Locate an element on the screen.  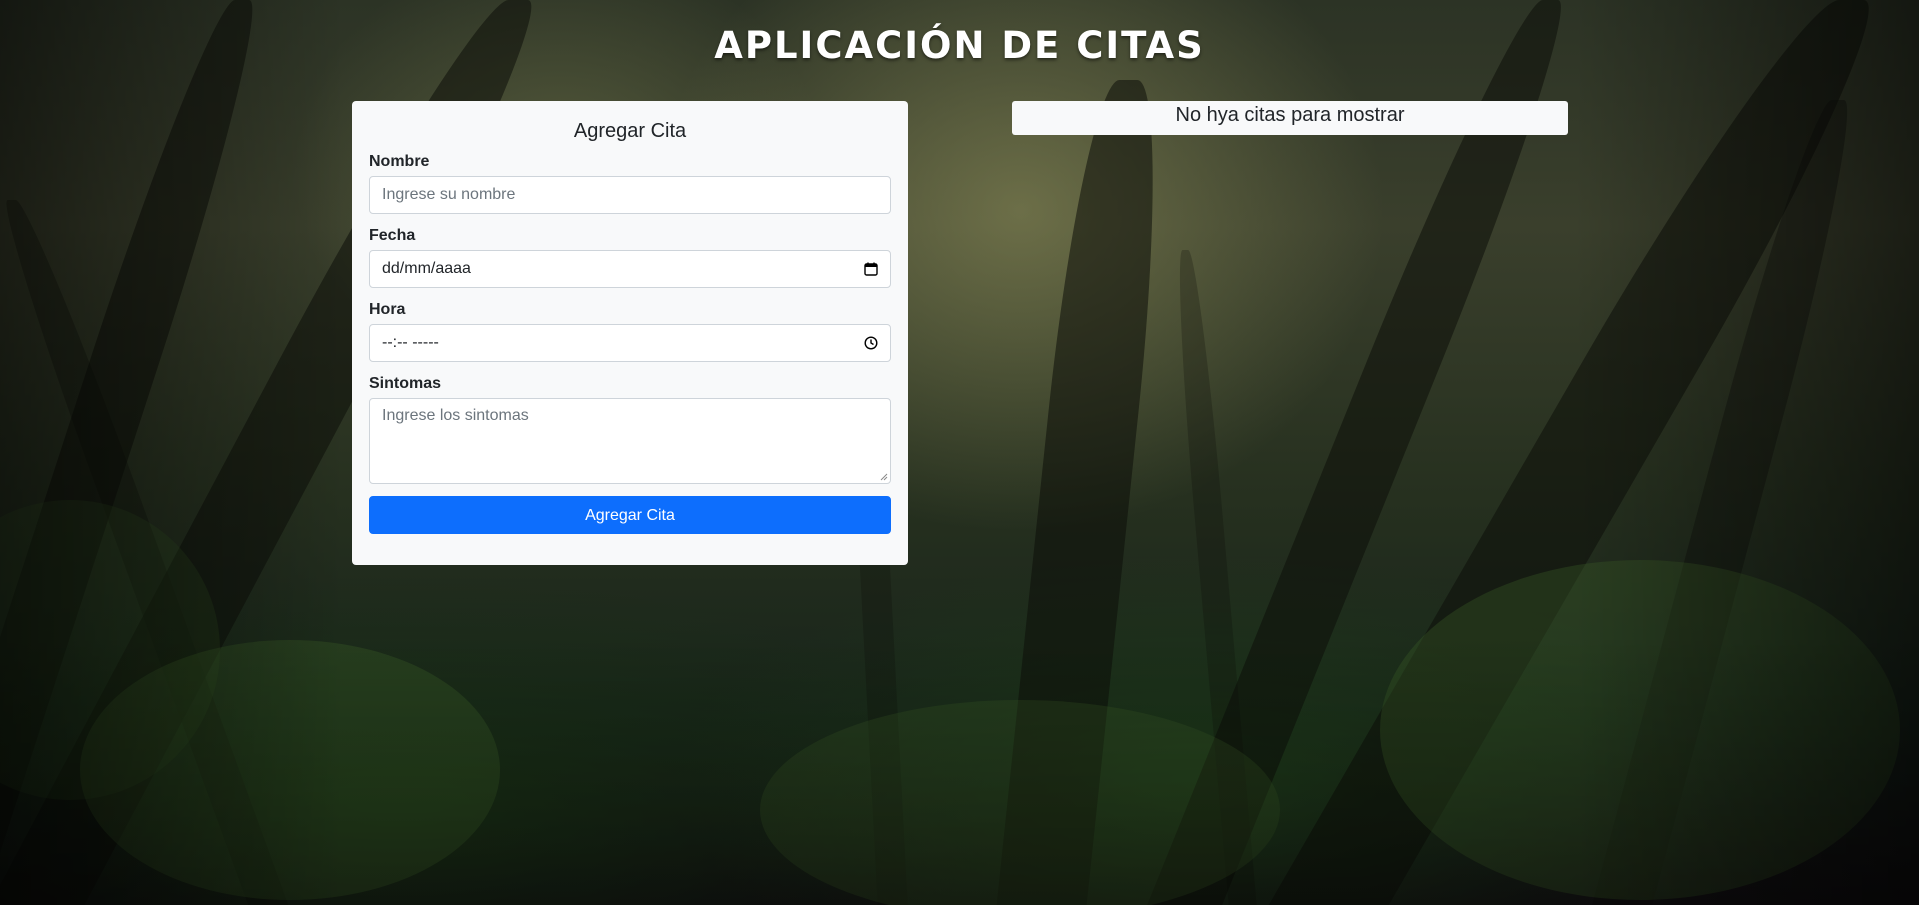
field-sintomas: Sintomas Ingrese los sintomas is located at coordinates (630, 429).